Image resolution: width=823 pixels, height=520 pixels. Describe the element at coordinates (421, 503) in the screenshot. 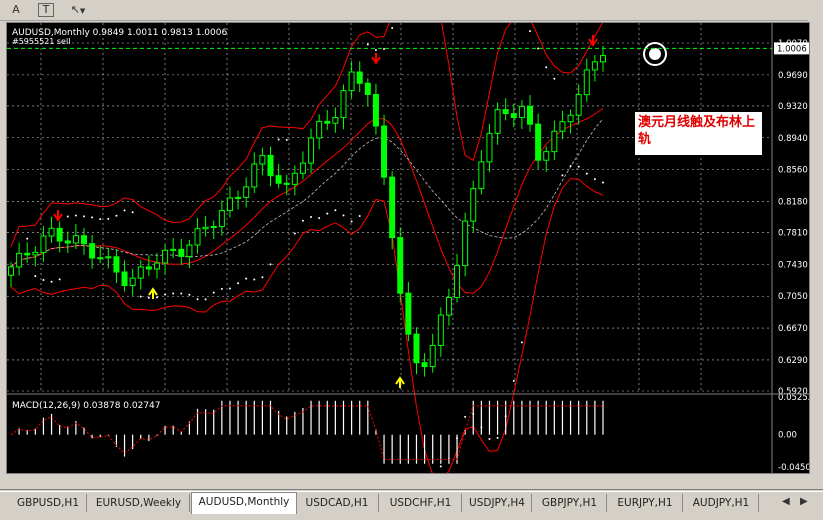

I see `tab-usdchf-h1: USDCHF,H1` at that location.